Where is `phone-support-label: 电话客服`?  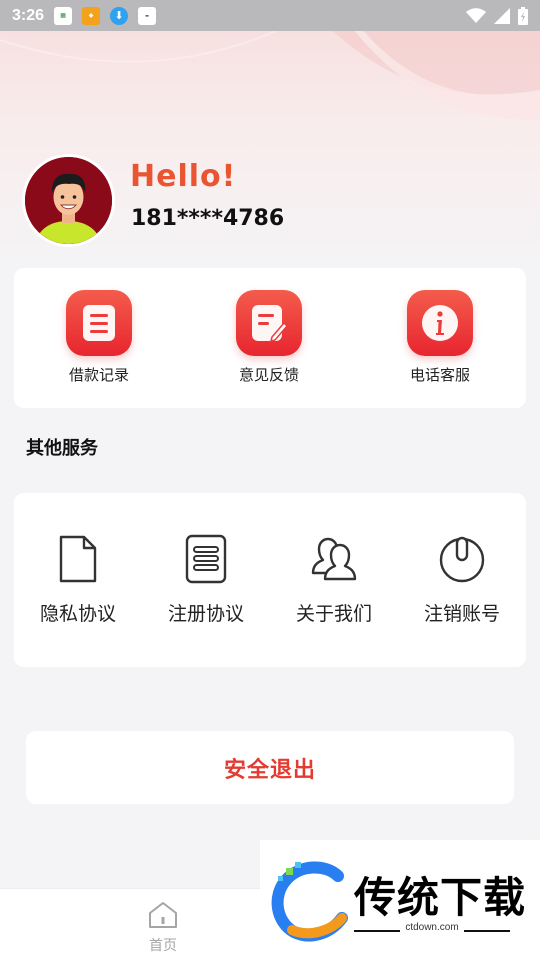 phone-support-label: 电话客服 is located at coordinates (439, 375).